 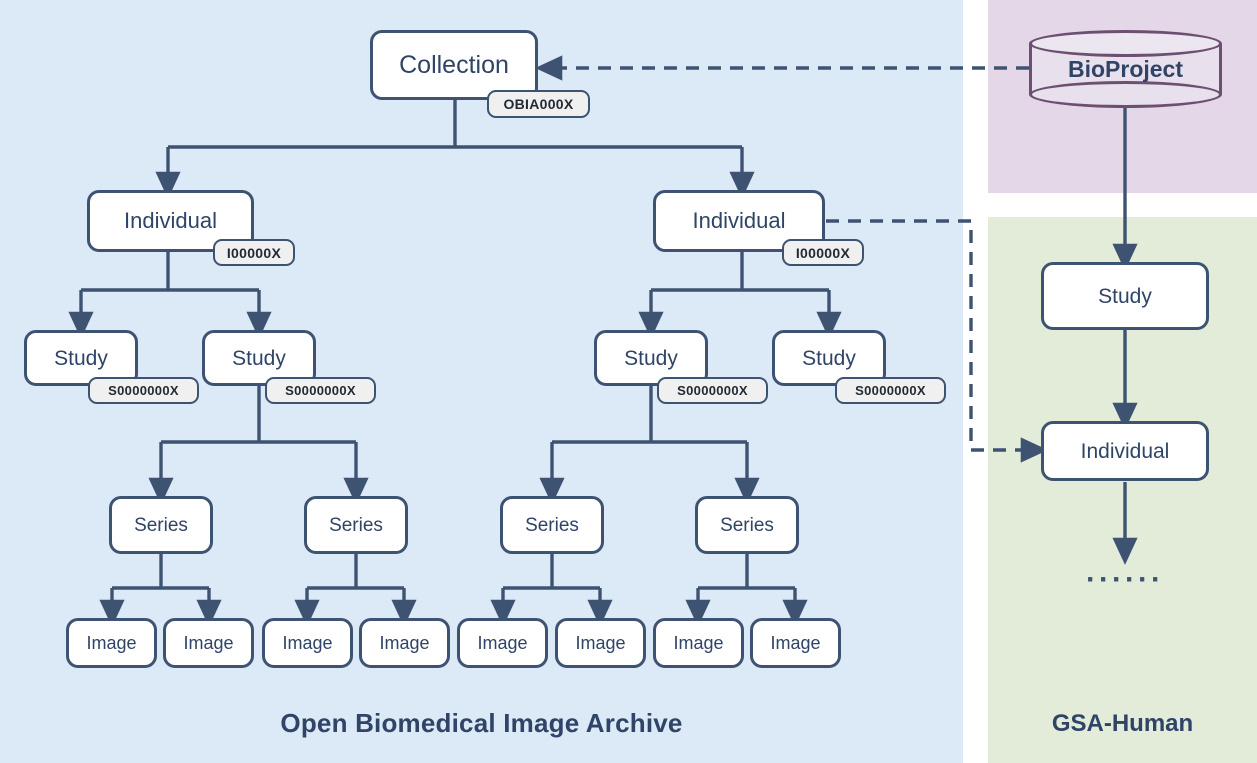 I want to click on node-bioproject-database: BioProject, so click(x=1125, y=69).